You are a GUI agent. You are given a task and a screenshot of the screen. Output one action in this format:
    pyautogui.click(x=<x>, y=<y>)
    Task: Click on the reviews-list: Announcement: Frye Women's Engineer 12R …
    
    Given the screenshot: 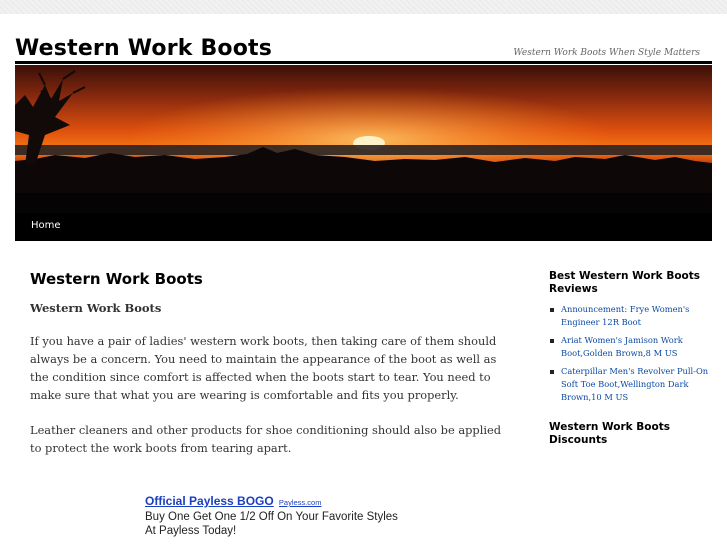 What is the action you would take?
    pyautogui.click(x=634, y=353)
    